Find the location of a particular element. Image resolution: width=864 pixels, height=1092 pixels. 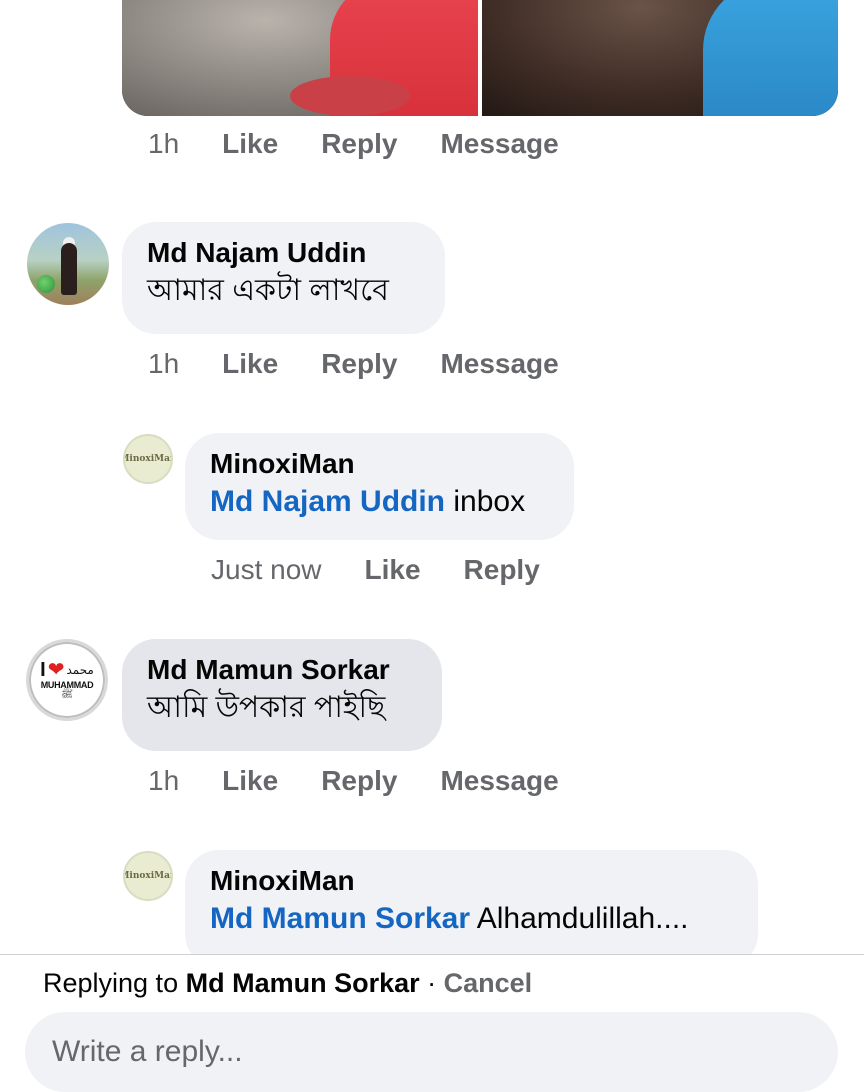

reply-bubble: MinoxiMan Md Najam Uddin inbox is located at coordinates (379, 486).